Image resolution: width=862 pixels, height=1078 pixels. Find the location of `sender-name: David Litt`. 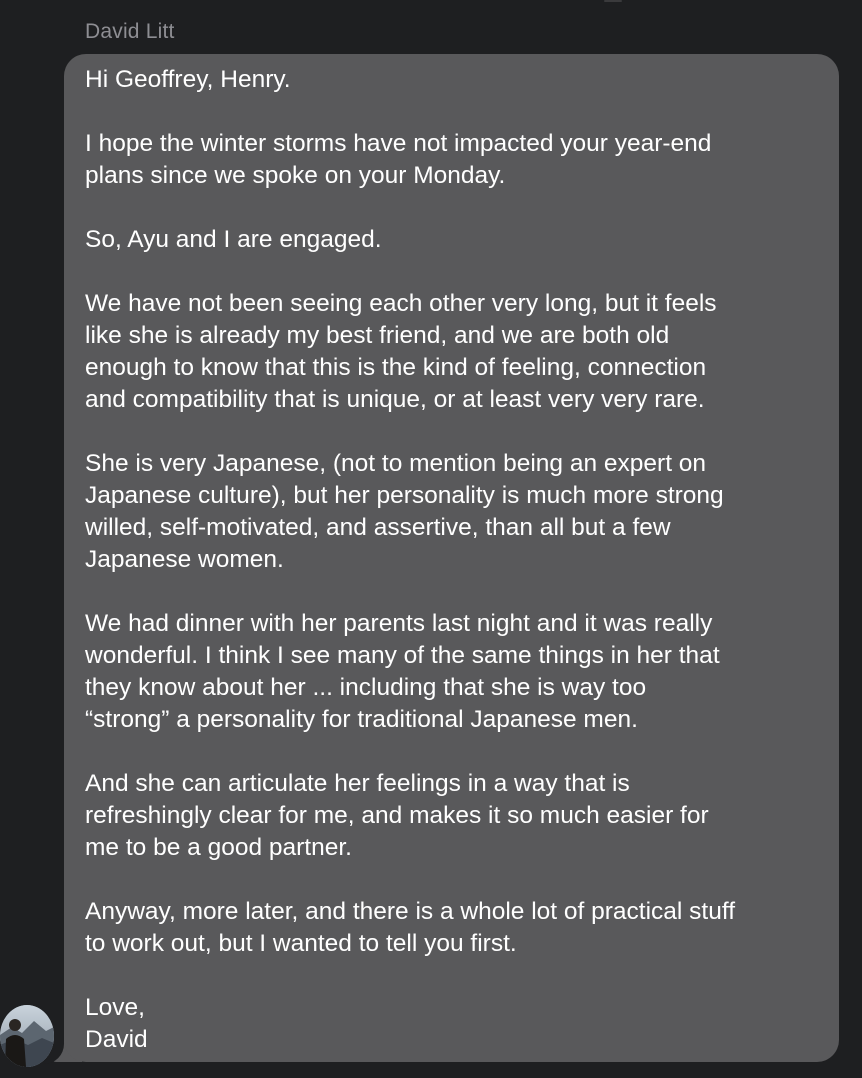

sender-name: David Litt is located at coordinates (130, 31).